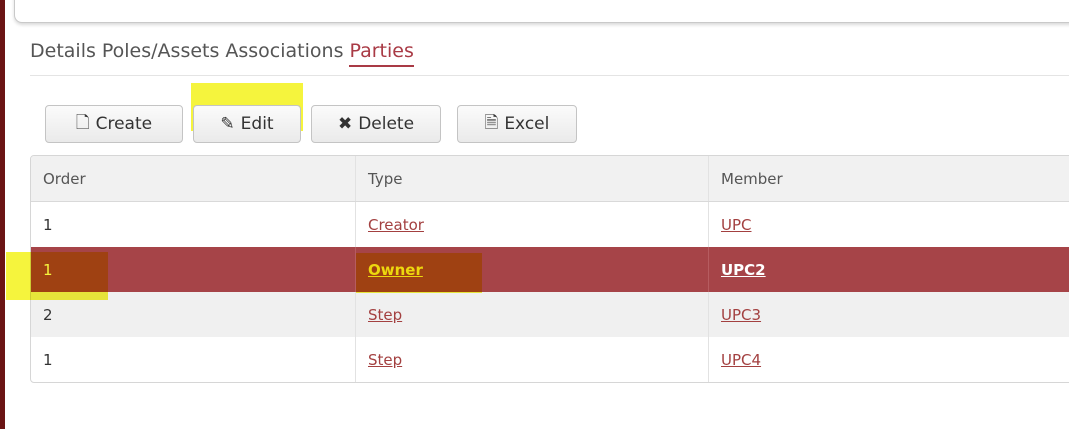 Image resolution: width=1069 pixels, height=429 pixels. I want to click on table-row-selected: 1 Owner UPC2, so click(550, 269).